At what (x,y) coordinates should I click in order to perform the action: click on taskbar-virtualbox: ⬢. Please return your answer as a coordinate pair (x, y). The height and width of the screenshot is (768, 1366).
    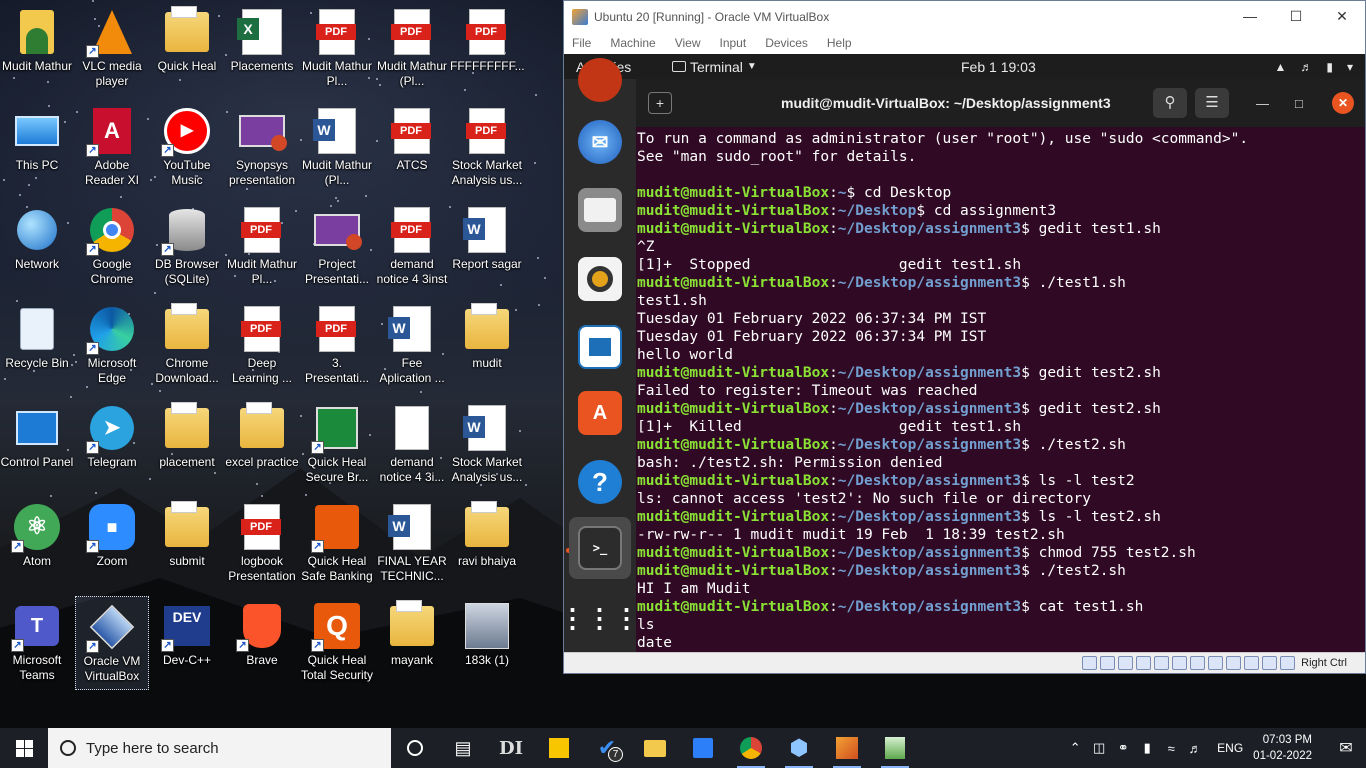
    Looking at the image, I should click on (799, 748).